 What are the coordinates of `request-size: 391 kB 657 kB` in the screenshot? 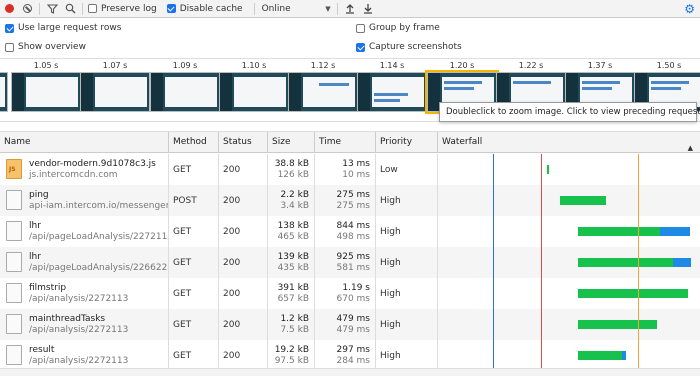 It's located at (291, 293).